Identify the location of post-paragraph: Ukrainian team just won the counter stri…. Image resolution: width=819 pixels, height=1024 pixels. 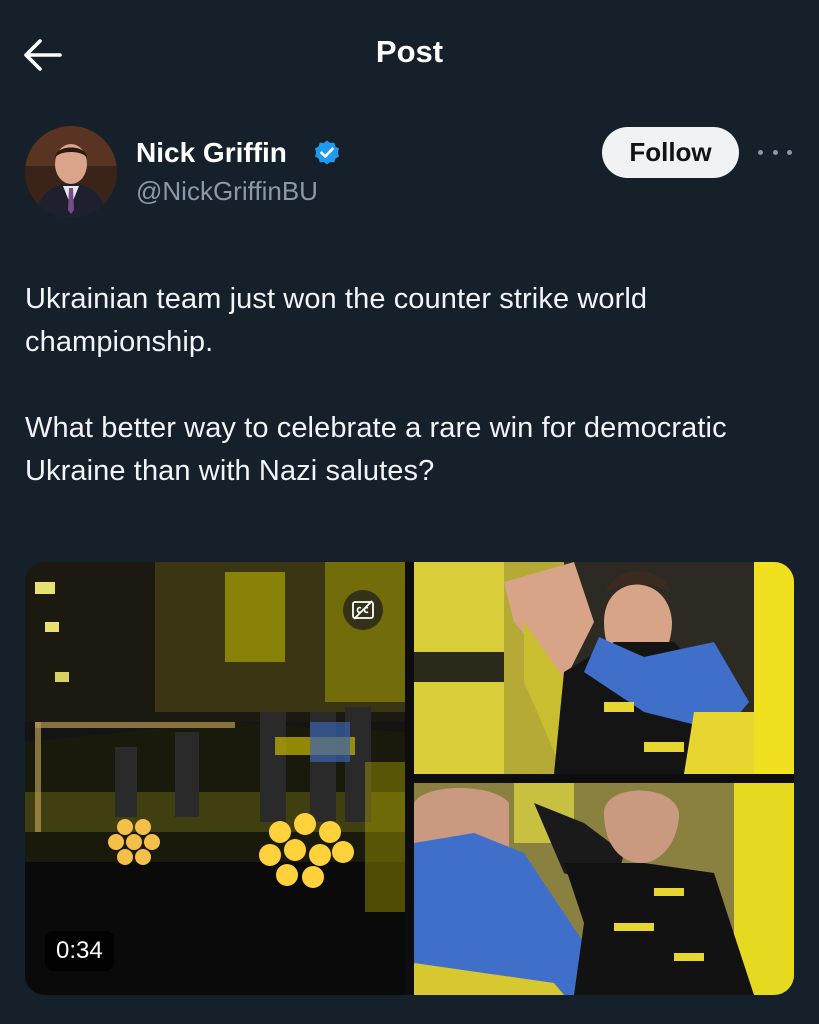
(336, 320).